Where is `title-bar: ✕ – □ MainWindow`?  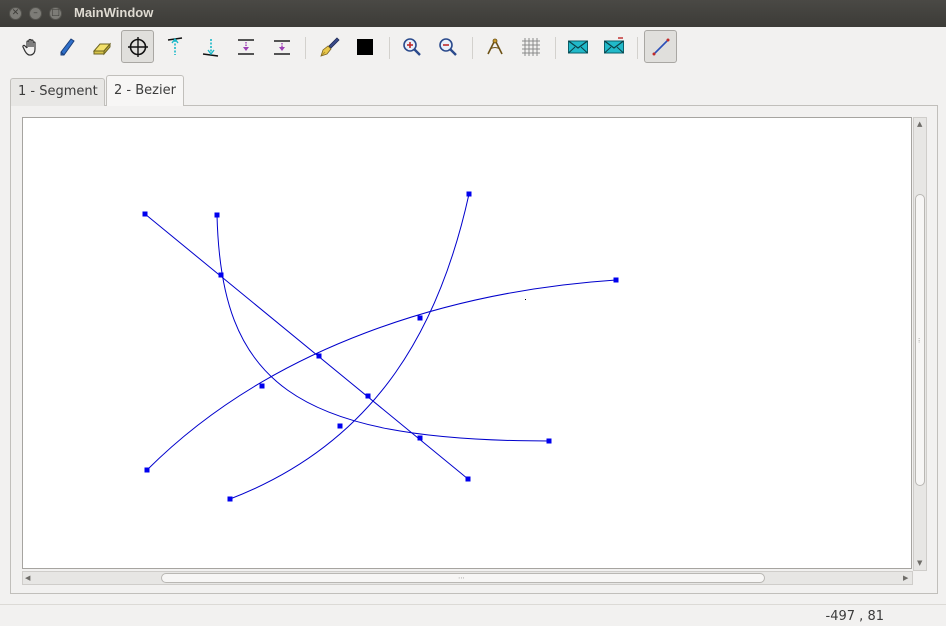 title-bar: ✕ – □ MainWindow is located at coordinates (473, 13).